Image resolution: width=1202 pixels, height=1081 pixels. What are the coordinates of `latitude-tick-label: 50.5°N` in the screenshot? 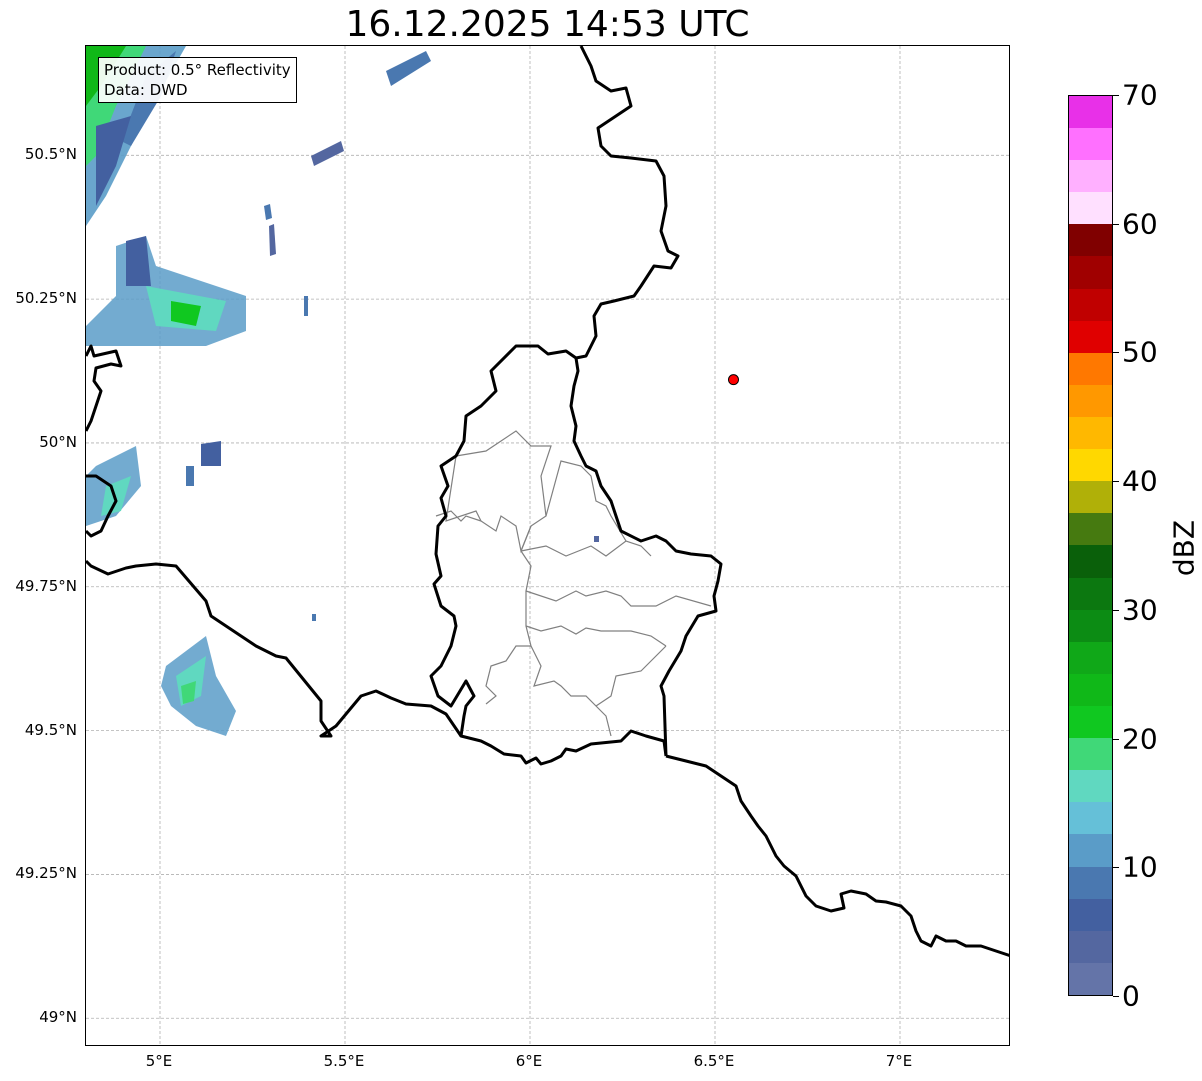 It's located at (50, 154).